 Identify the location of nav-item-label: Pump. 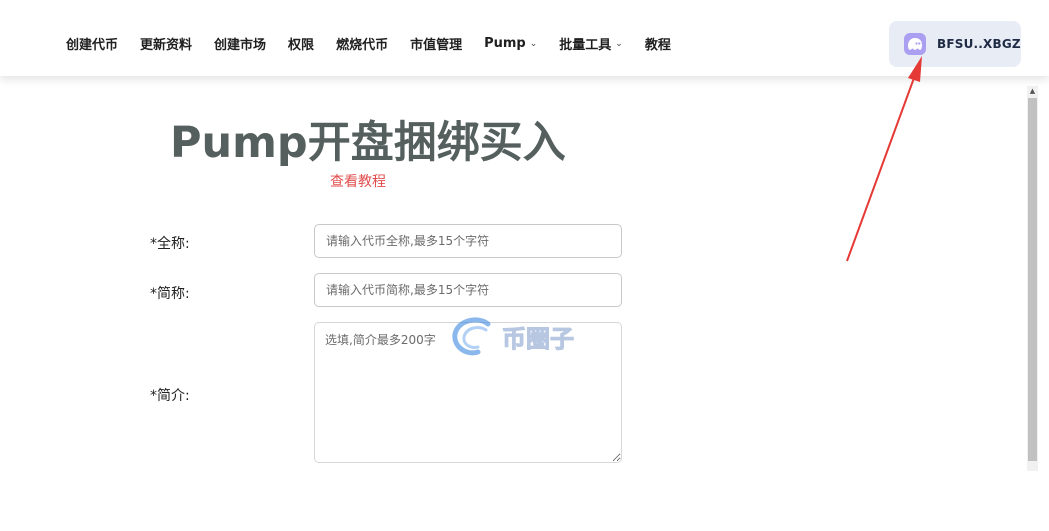
(505, 43).